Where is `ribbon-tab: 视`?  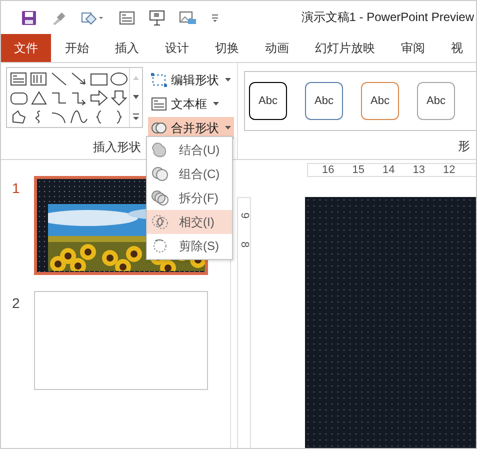 ribbon-tab: 视 is located at coordinates (457, 48).